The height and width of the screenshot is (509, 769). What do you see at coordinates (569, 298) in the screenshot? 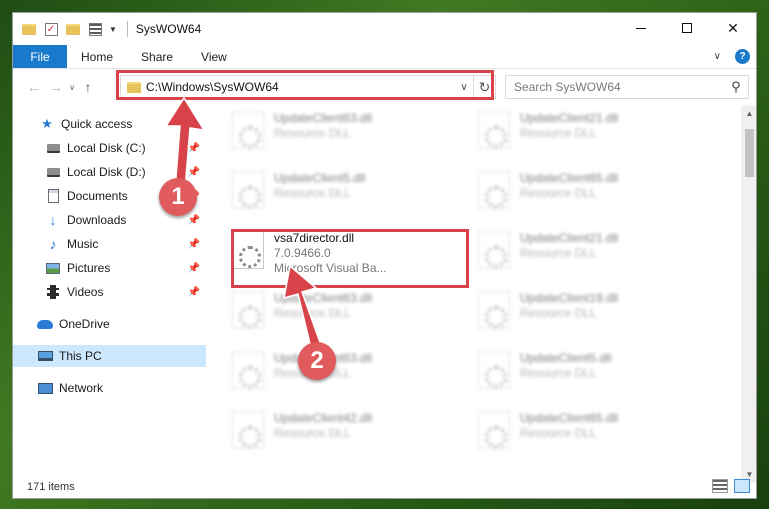
I see `file-name: UpdateClient19.dll` at bounding box center [569, 298].